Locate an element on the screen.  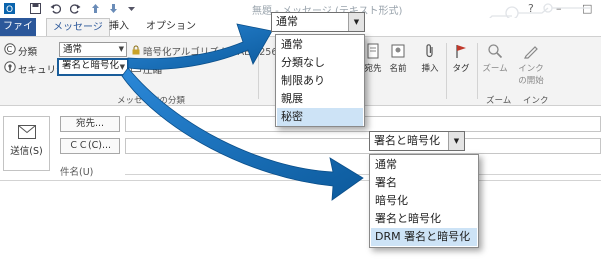
paperclip-icon is located at coordinates (429, 51).